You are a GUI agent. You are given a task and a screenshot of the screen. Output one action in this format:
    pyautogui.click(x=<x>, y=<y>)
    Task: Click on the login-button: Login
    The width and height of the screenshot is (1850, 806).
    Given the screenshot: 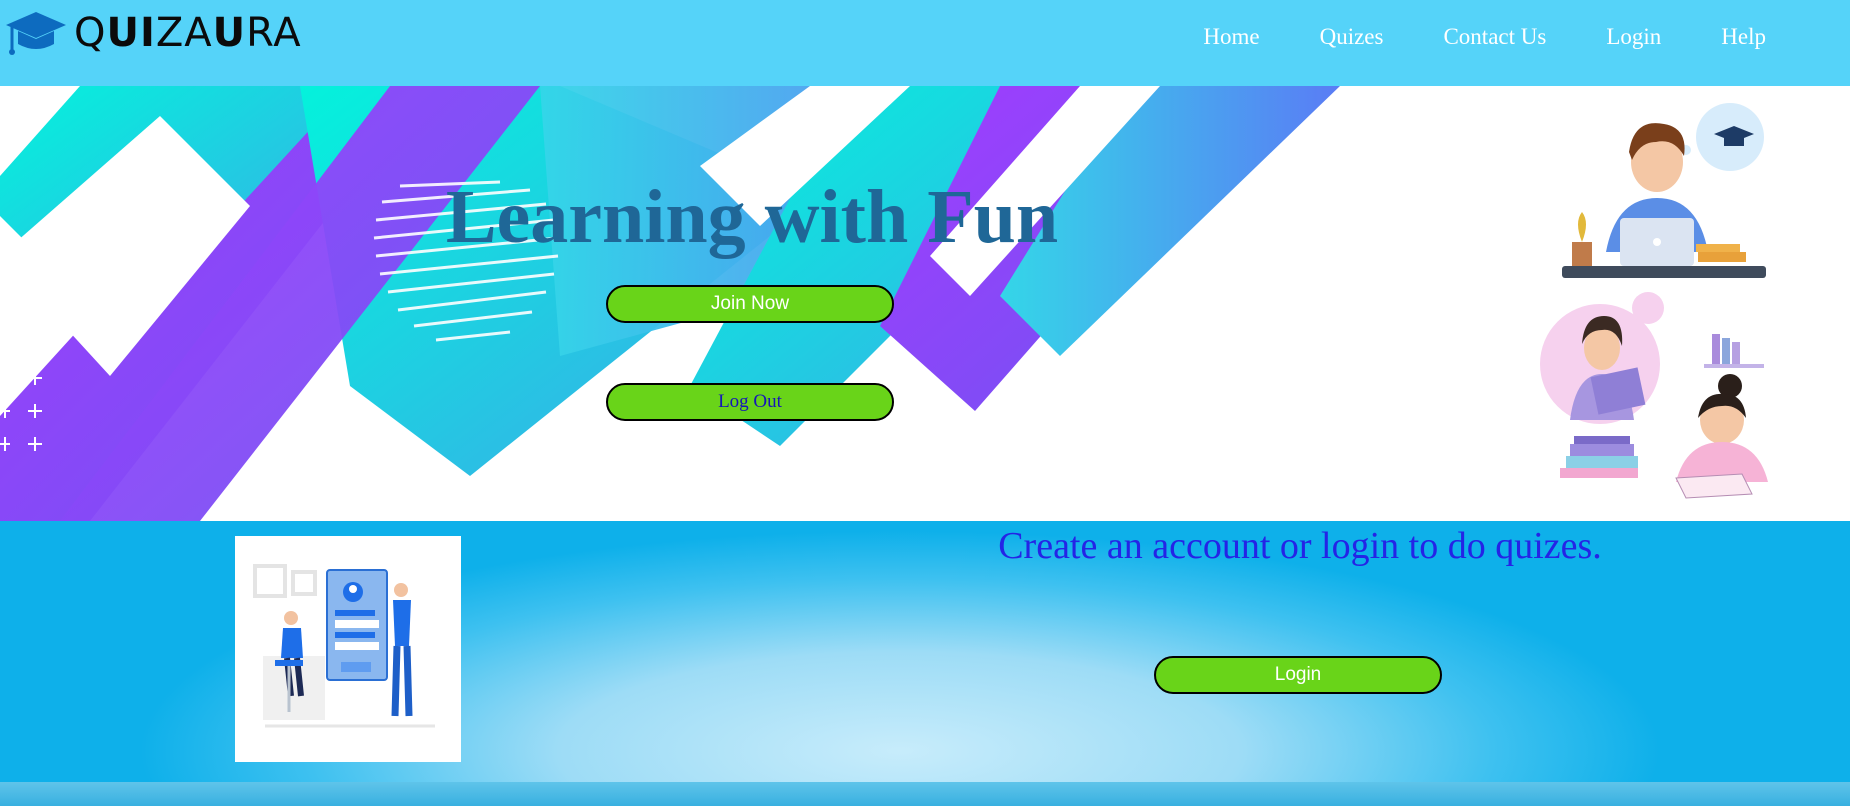 What is the action you would take?
    pyautogui.click(x=1298, y=675)
    